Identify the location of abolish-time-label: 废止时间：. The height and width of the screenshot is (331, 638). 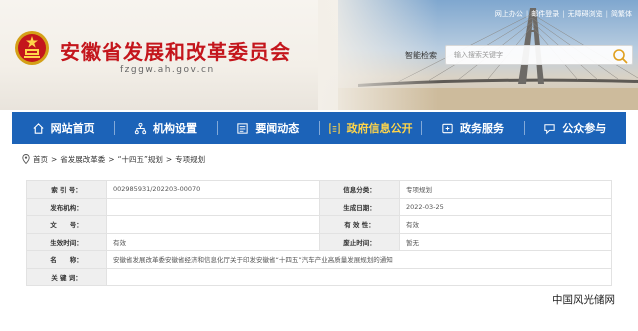
(359, 241).